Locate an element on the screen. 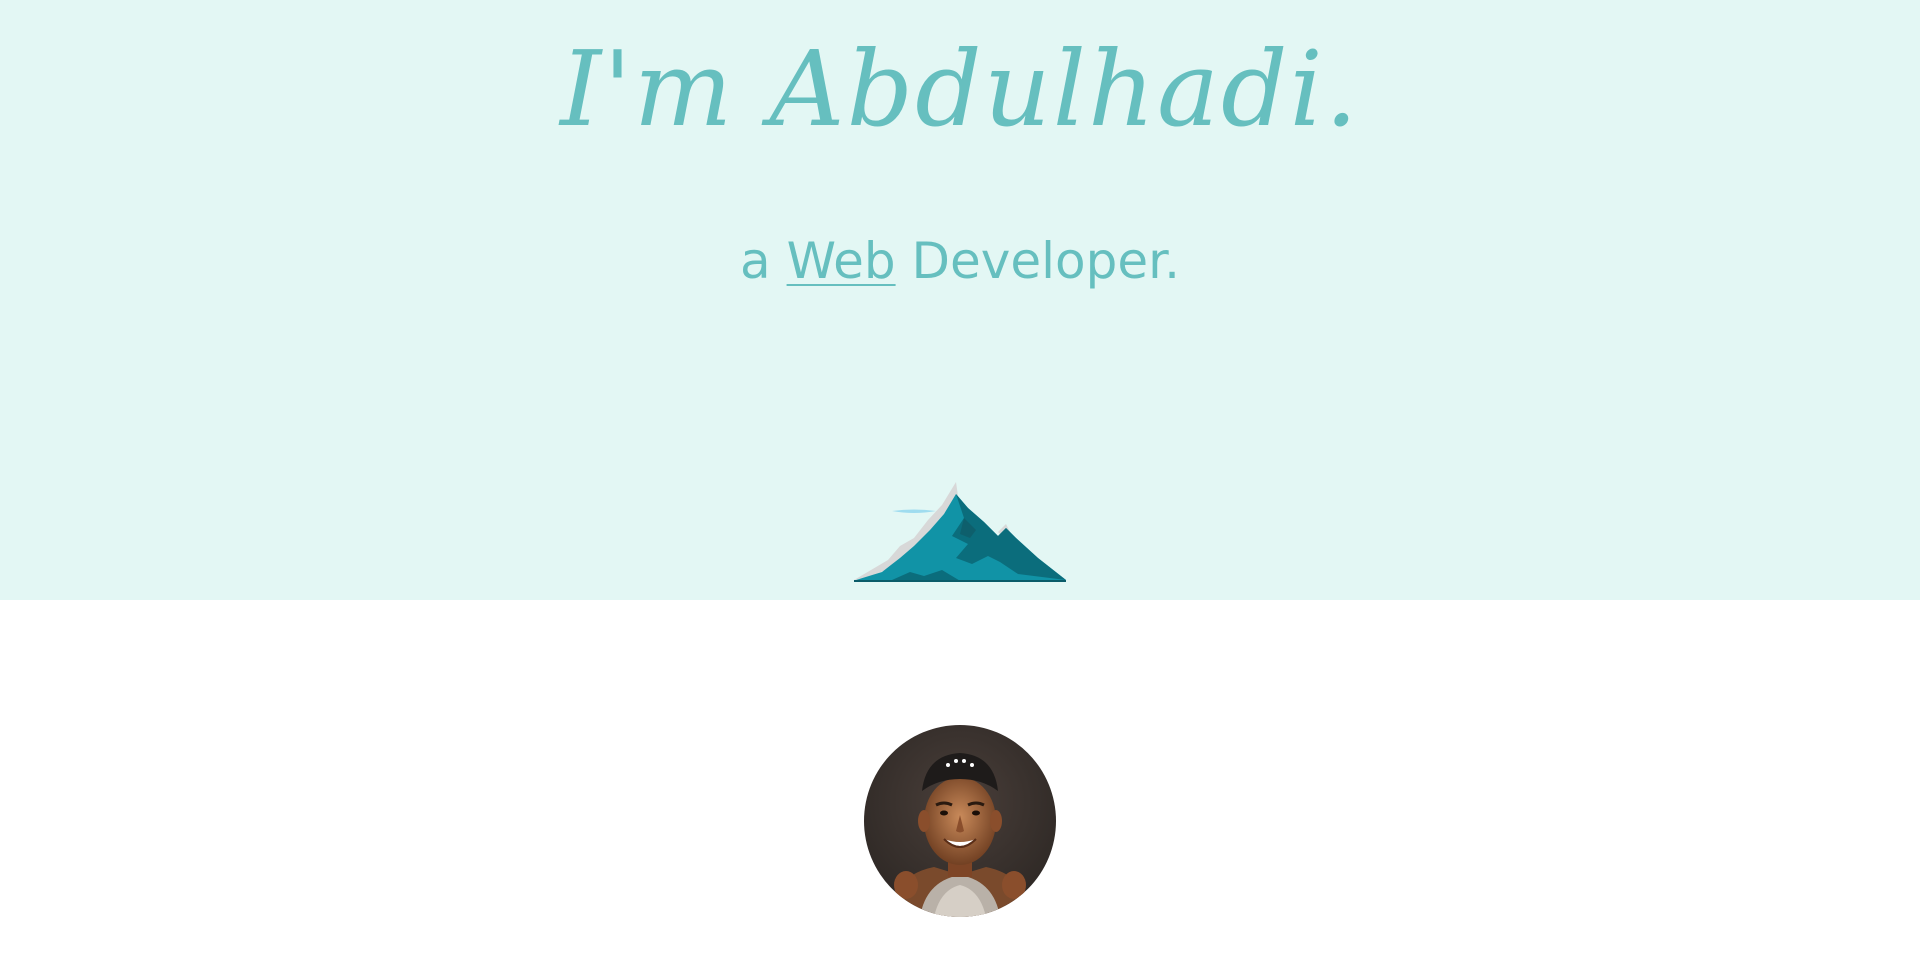  subtitle-suffix: Developer. is located at coordinates (1045, 261).